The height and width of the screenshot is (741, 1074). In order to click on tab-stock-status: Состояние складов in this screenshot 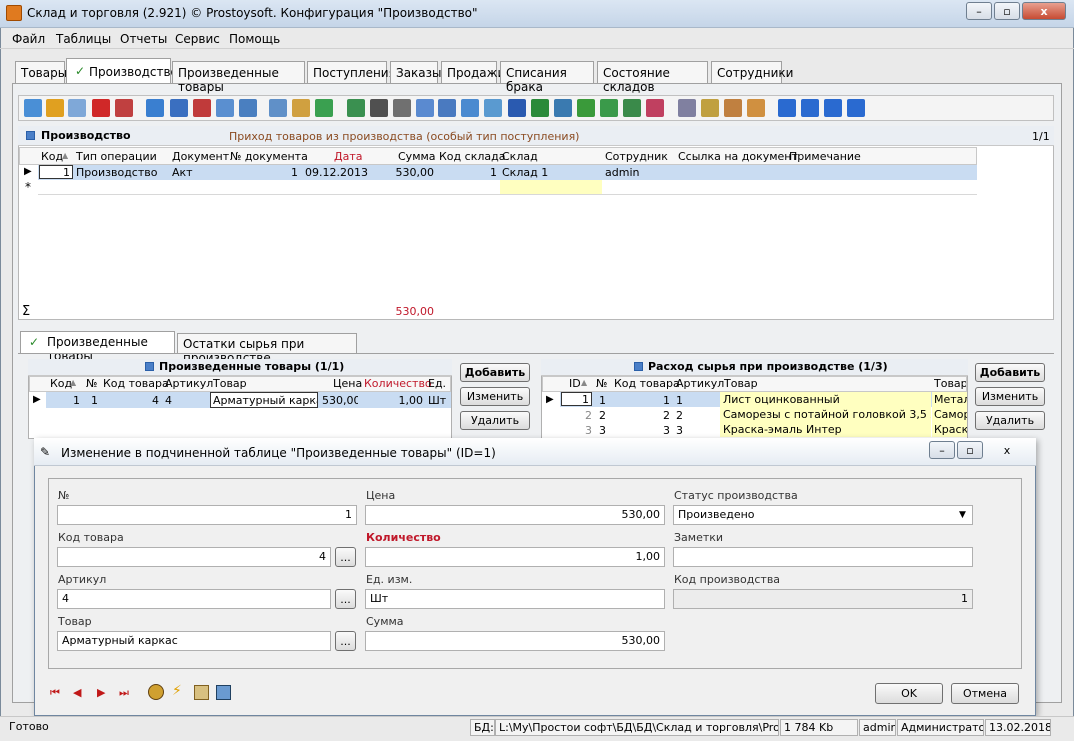, I will do `click(652, 77)`.